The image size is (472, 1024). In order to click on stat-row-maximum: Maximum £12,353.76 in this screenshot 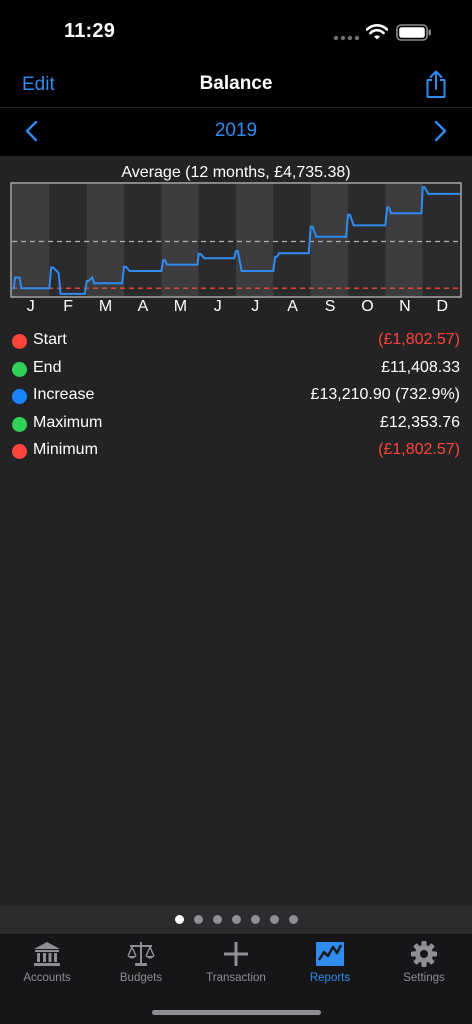, I will do `click(236, 425)`.